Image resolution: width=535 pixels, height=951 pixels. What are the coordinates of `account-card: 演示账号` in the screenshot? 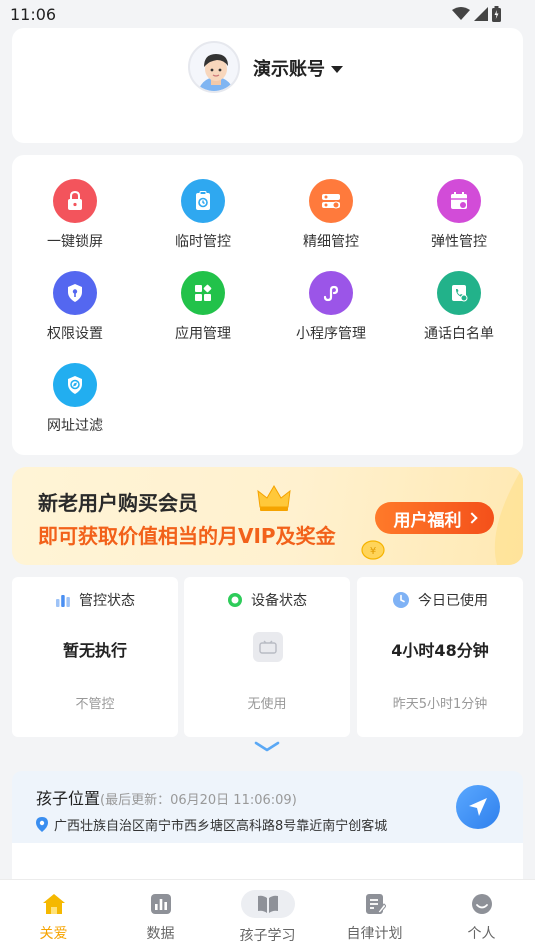 It's located at (267, 85).